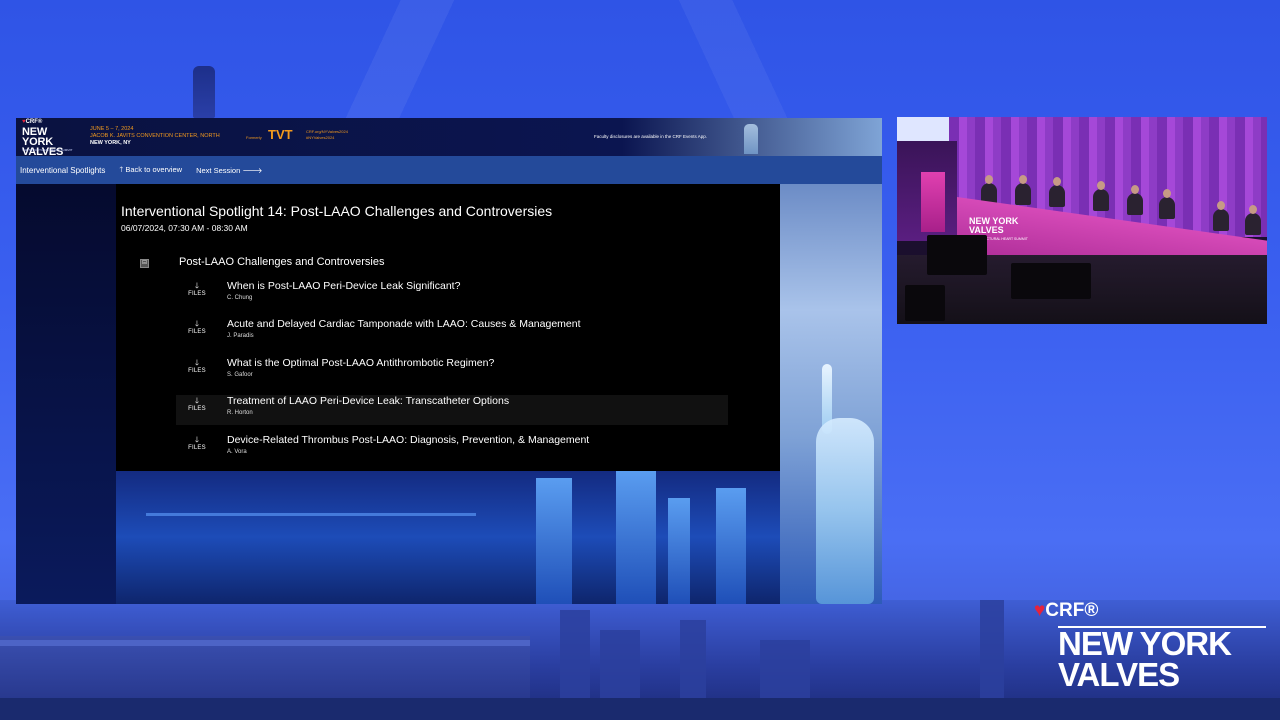  I want to click on statue-torch-silhouette, so click(204, 92).